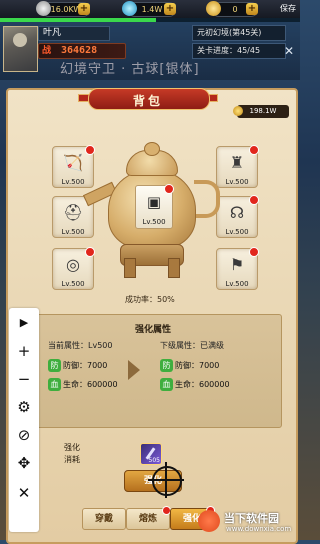 The image size is (320, 544). I want to click on diamond-icon, so click(129, 8).